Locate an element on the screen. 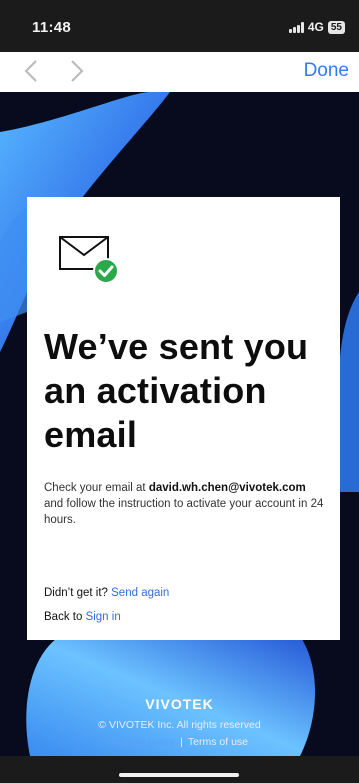  back-prompt: Back to is located at coordinates (63, 617).